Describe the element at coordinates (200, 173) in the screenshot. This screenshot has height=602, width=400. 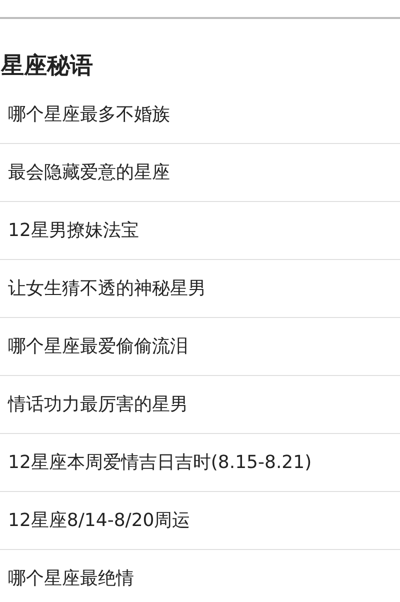
I see `list-item: 最会隐藏爱意的星座` at that location.